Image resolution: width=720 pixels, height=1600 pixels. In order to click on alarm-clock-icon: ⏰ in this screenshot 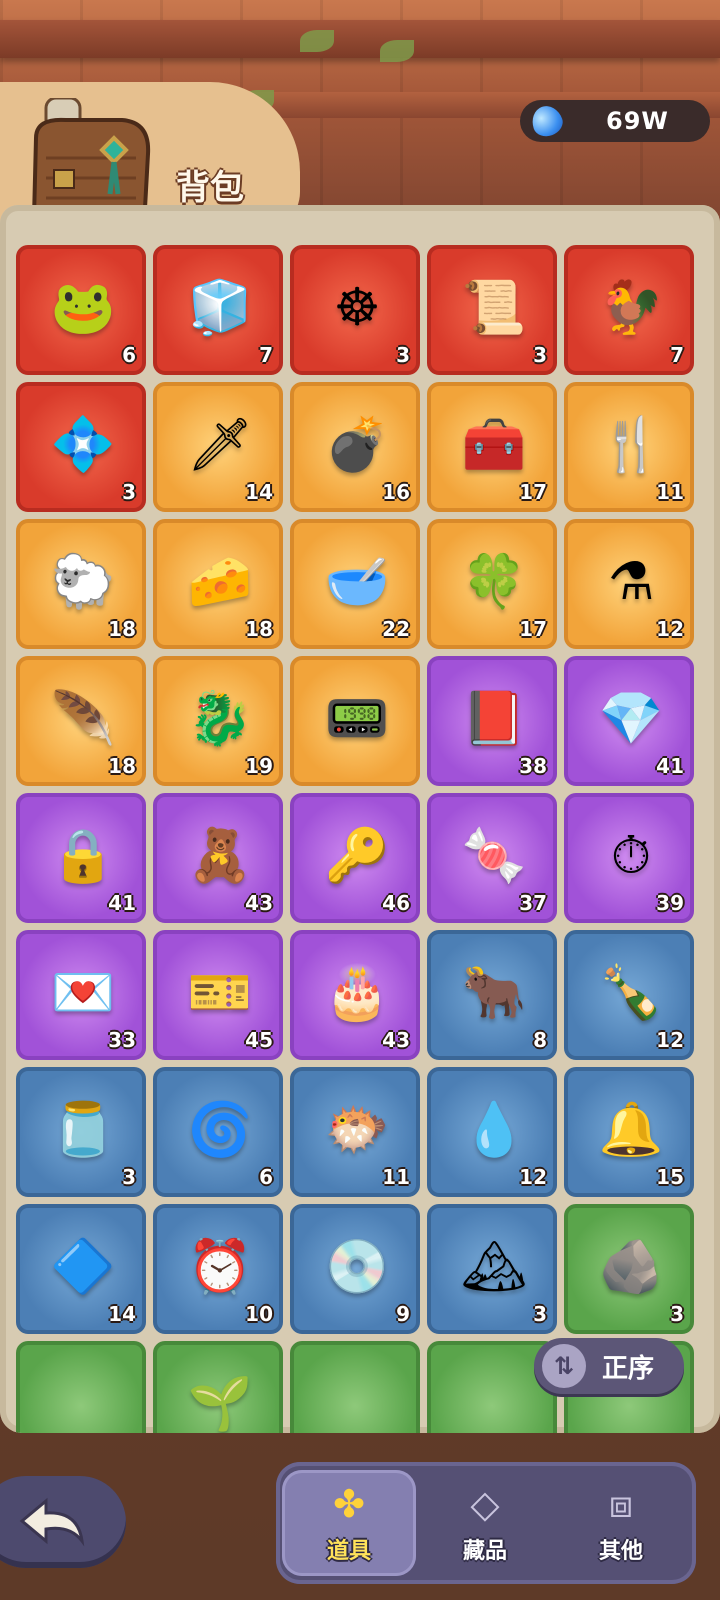, I will do `click(220, 1267)`.